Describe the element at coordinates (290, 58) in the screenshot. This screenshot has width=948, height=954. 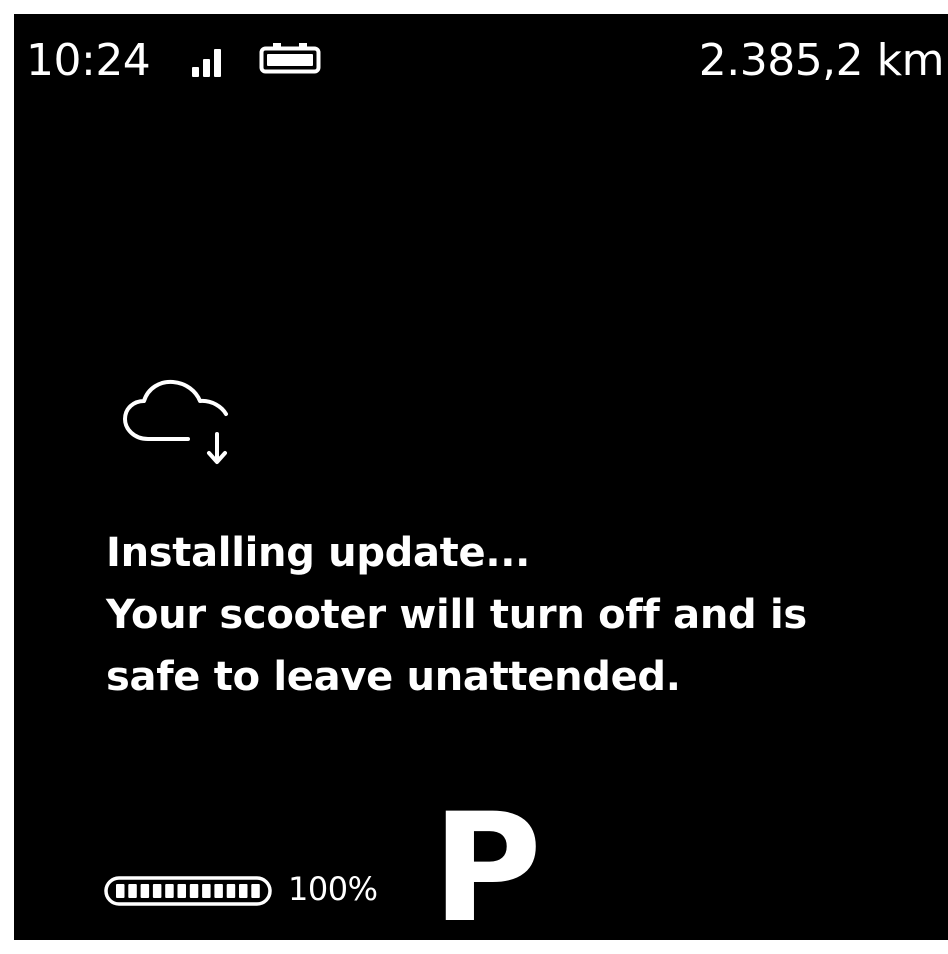
I see `battery-icon` at that location.